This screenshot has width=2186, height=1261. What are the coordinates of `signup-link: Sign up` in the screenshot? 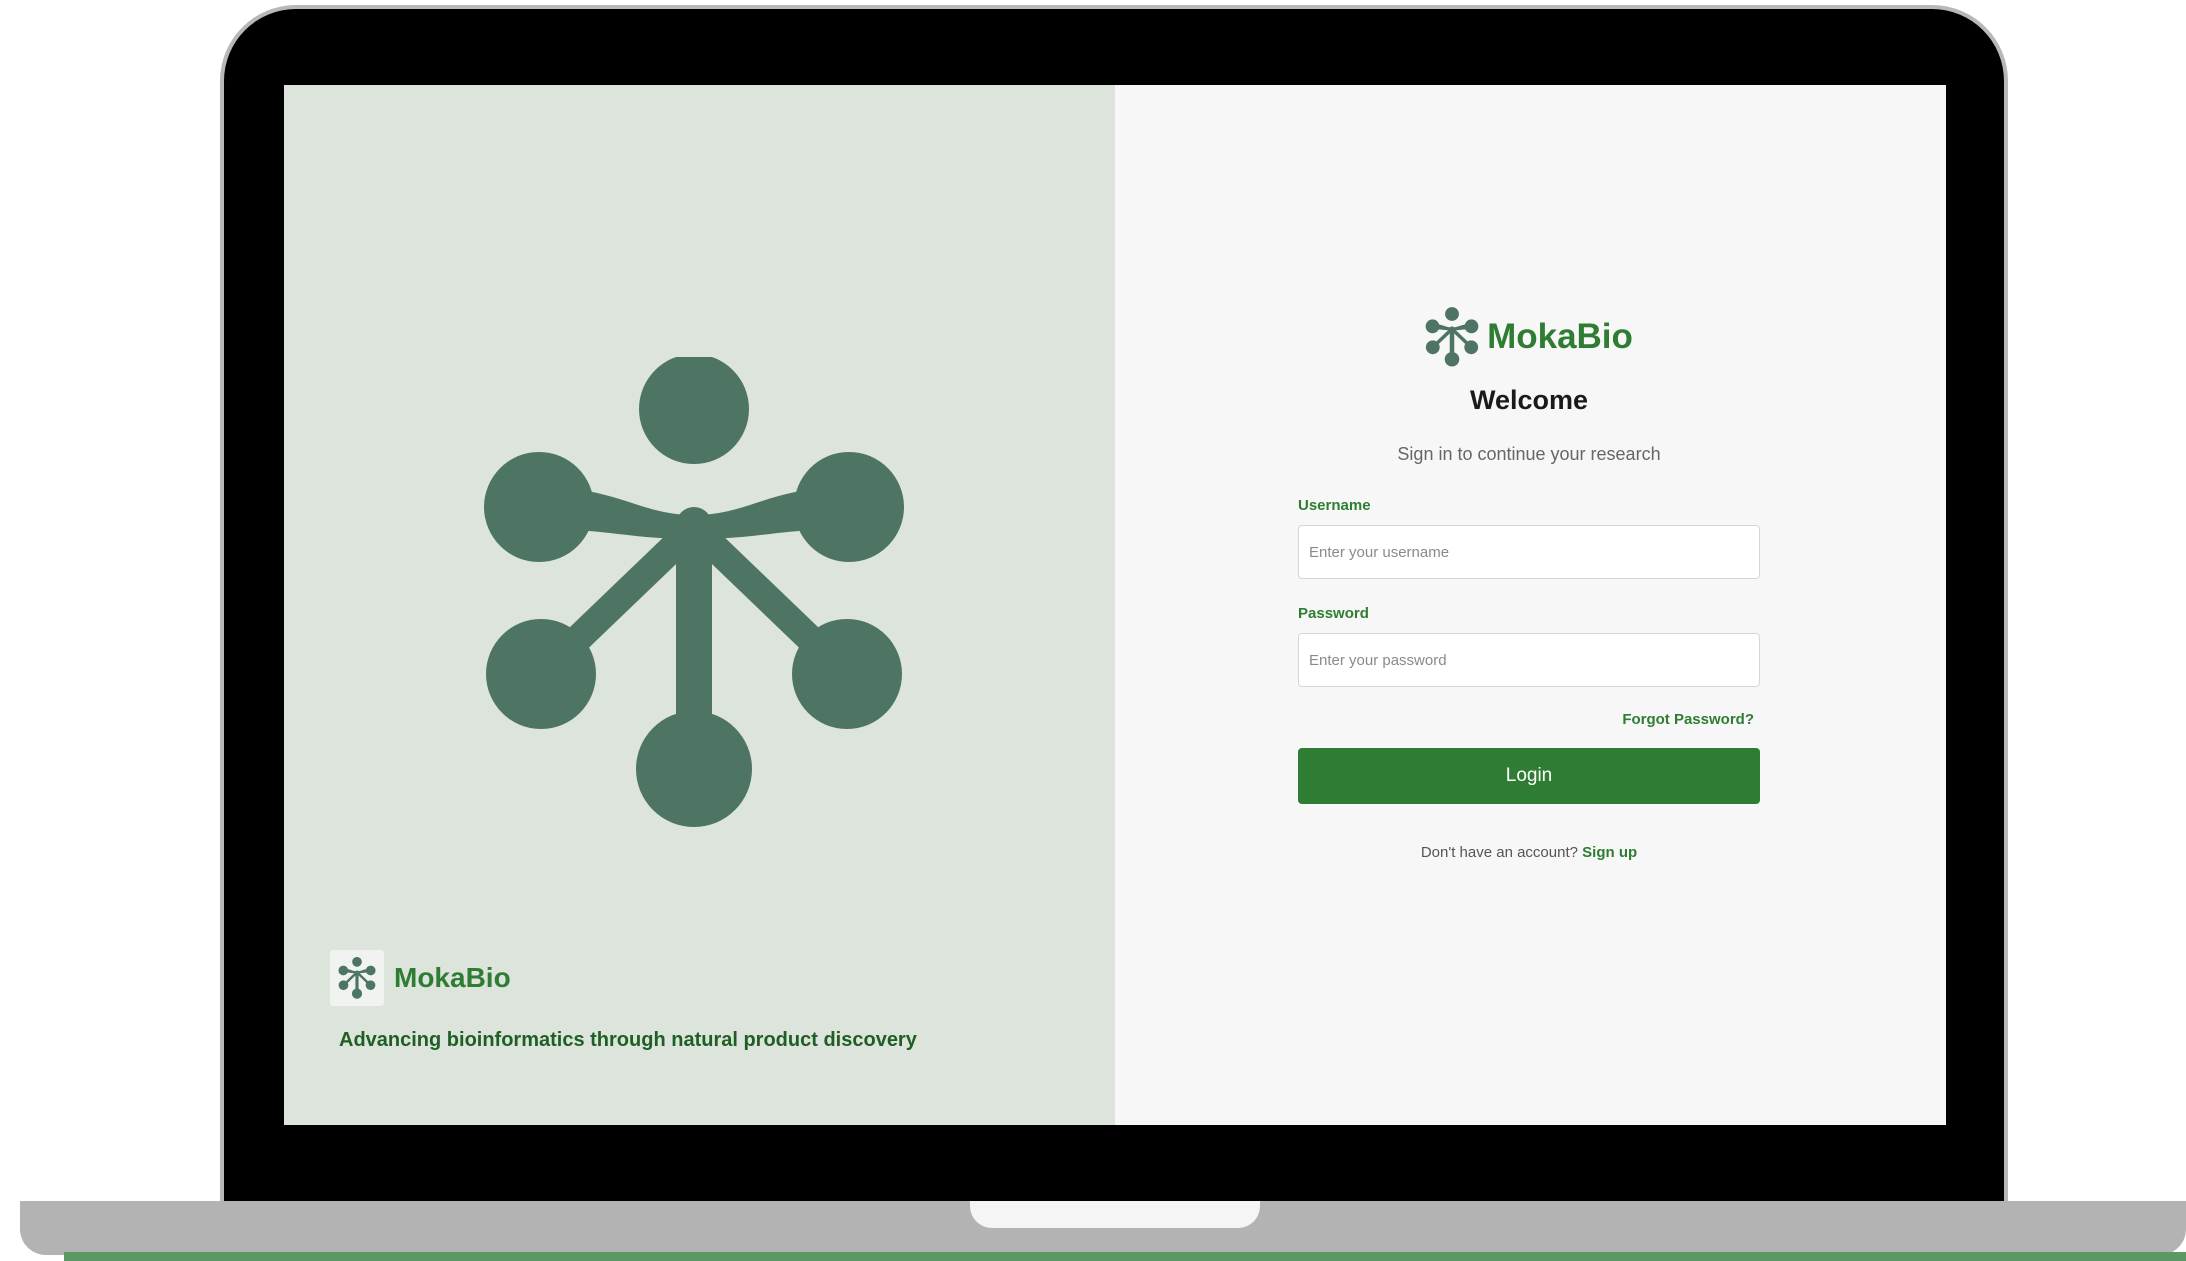 It's located at (1609, 852).